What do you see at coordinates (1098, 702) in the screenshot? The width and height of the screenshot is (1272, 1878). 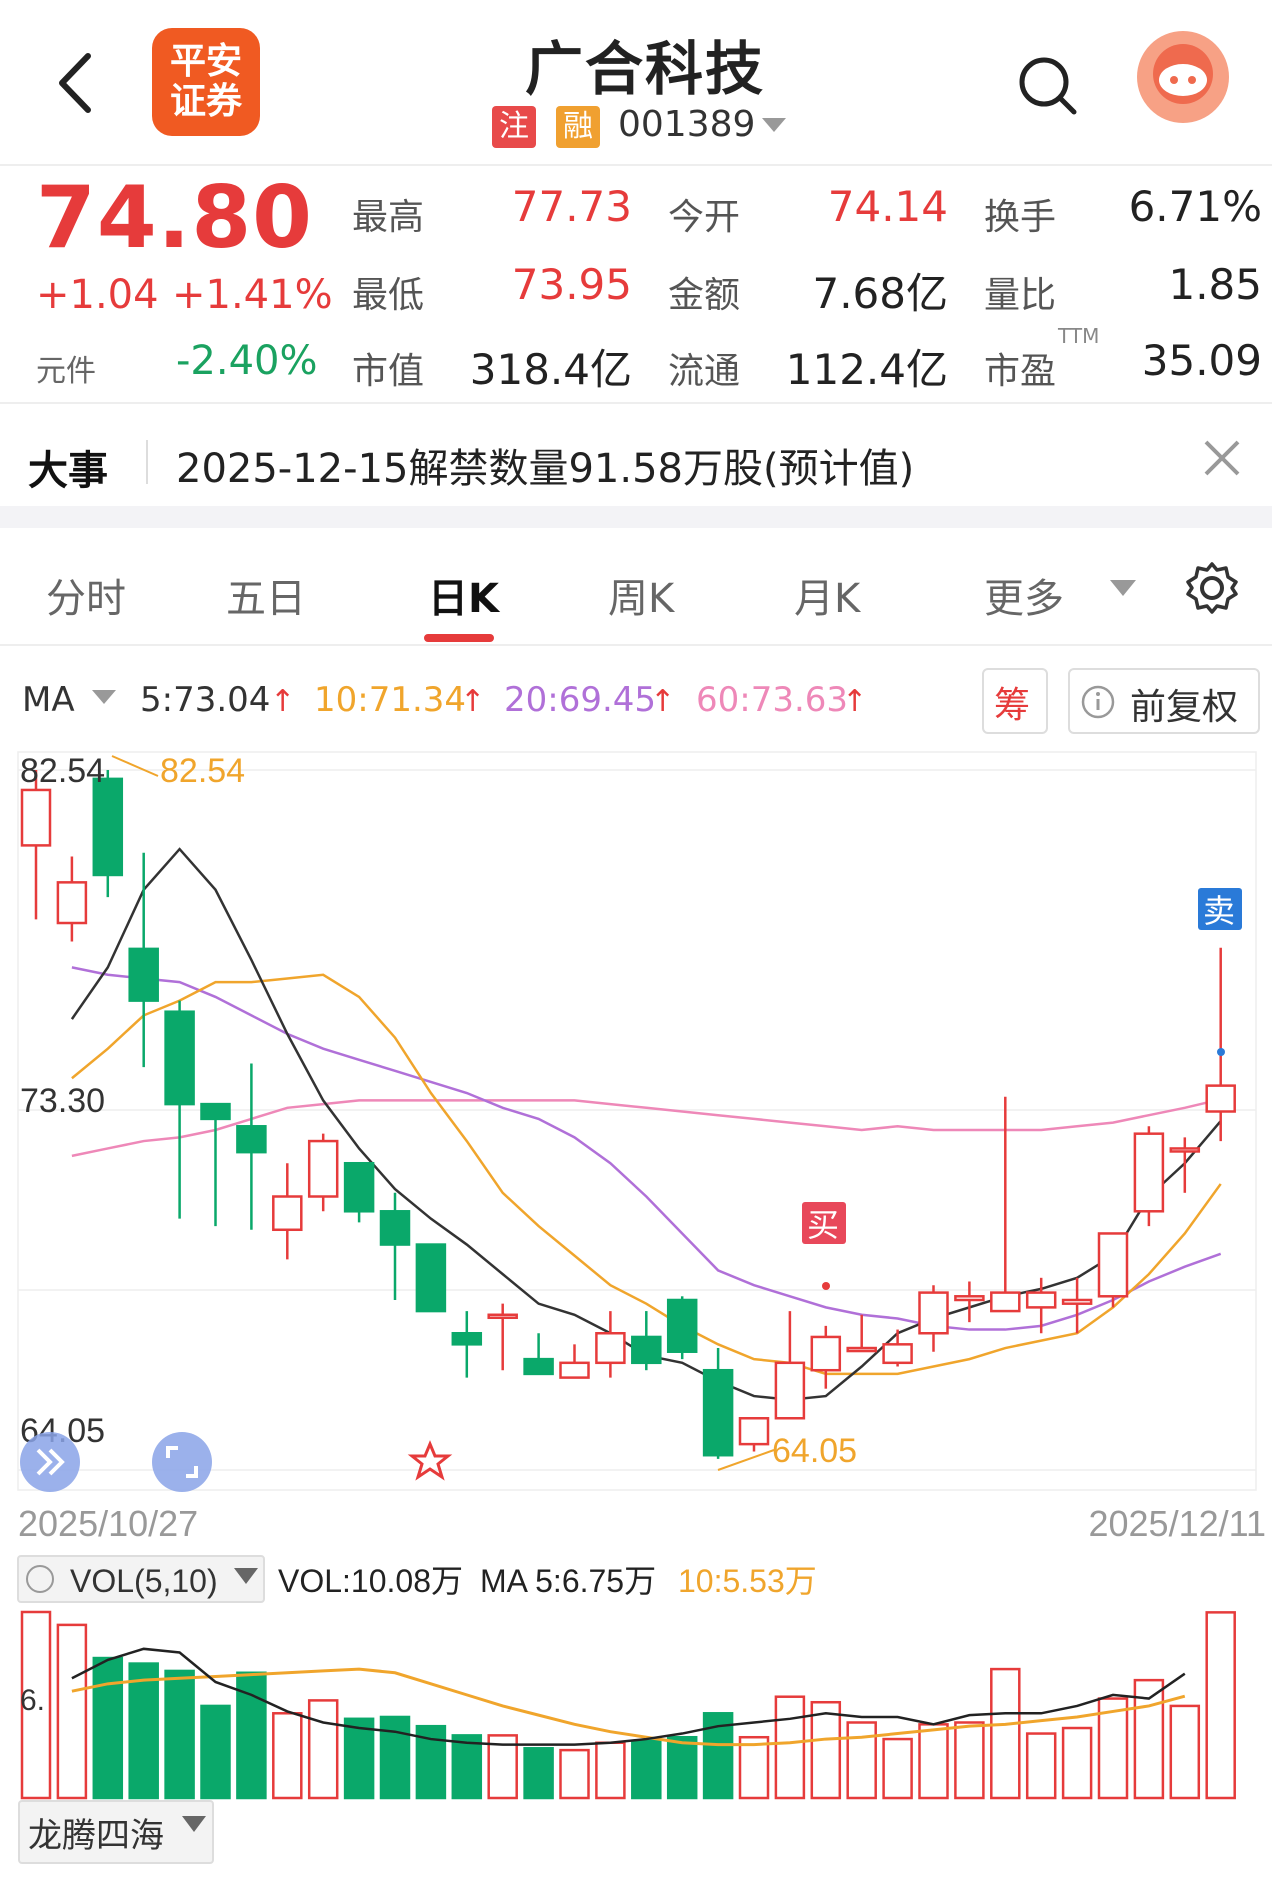 I see `info-icon` at bounding box center [1098, 702].